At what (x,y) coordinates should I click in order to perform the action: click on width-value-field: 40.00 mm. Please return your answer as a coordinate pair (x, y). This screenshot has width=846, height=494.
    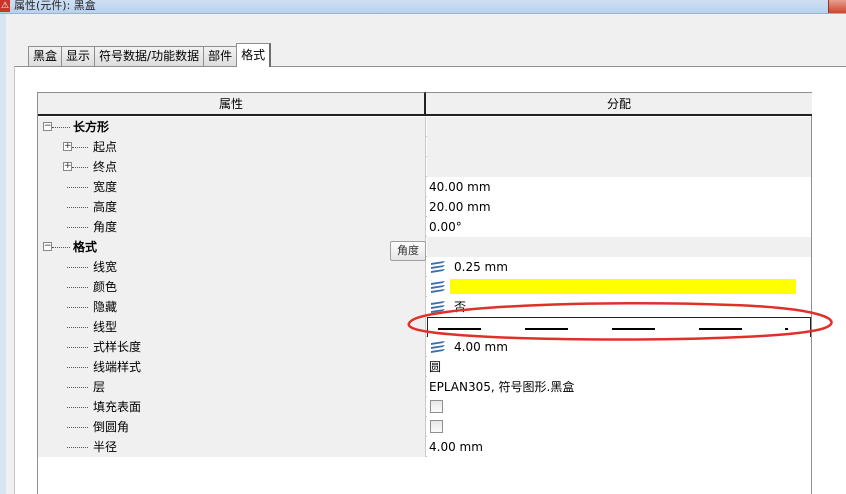
    Looking at the image, I should click on (619, 187).